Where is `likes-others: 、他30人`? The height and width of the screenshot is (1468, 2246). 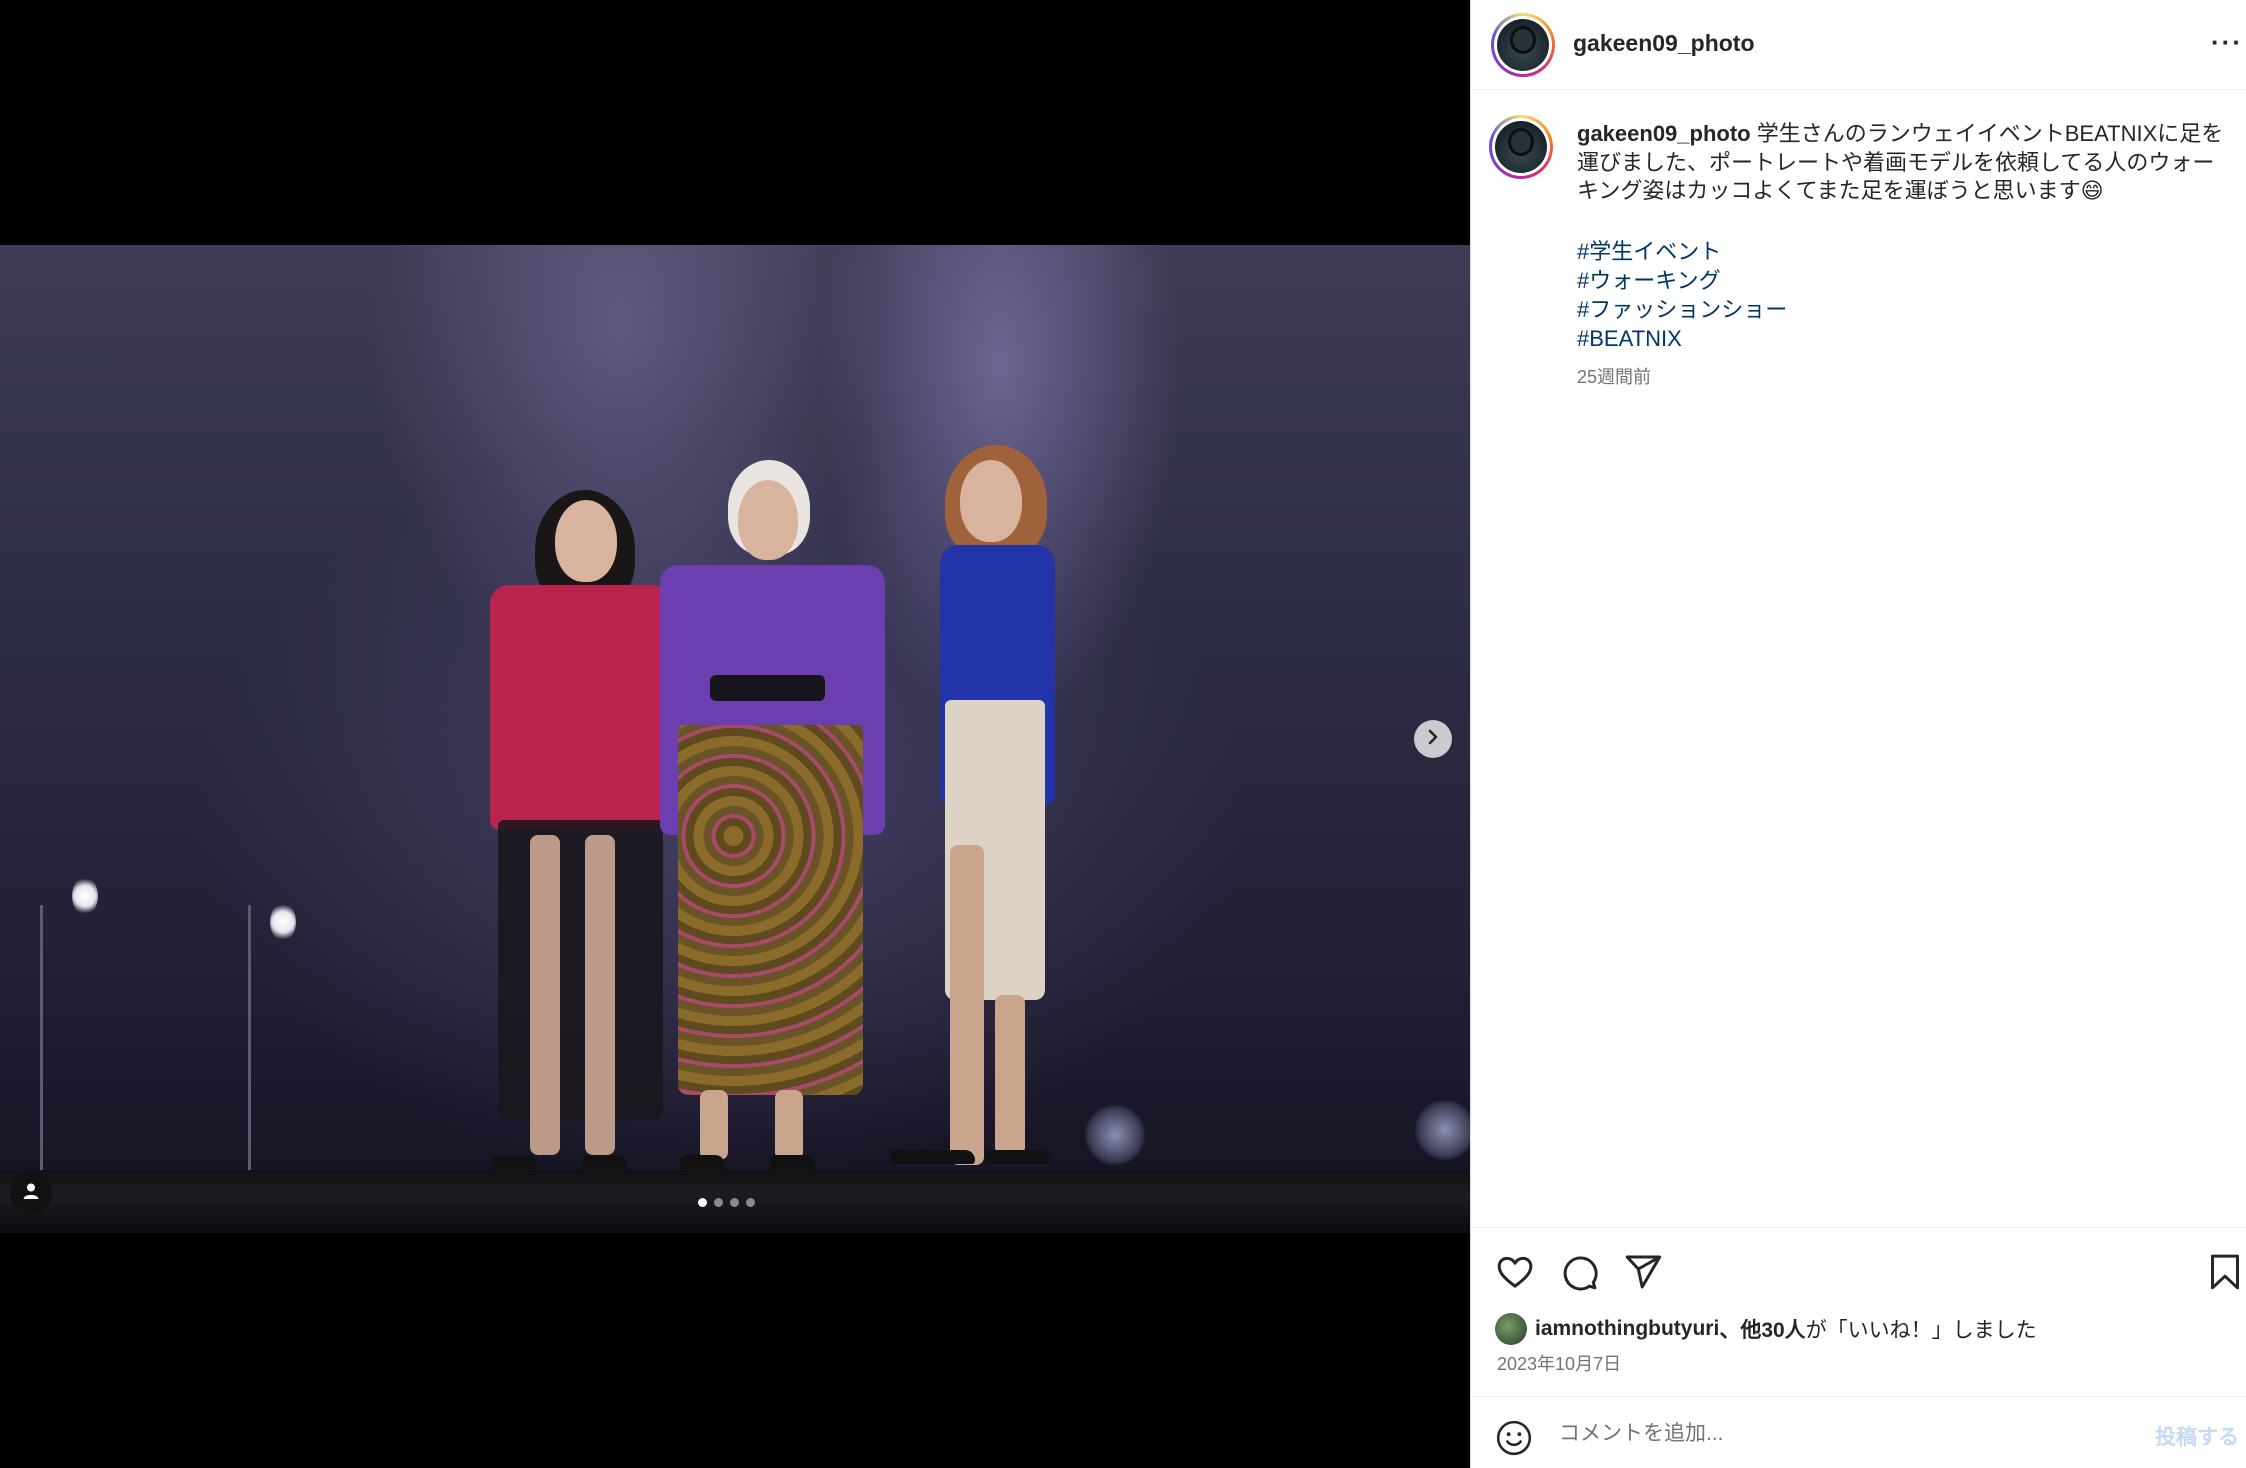
likes-others: 、他30人 is located at coordinates (1762, 1329).